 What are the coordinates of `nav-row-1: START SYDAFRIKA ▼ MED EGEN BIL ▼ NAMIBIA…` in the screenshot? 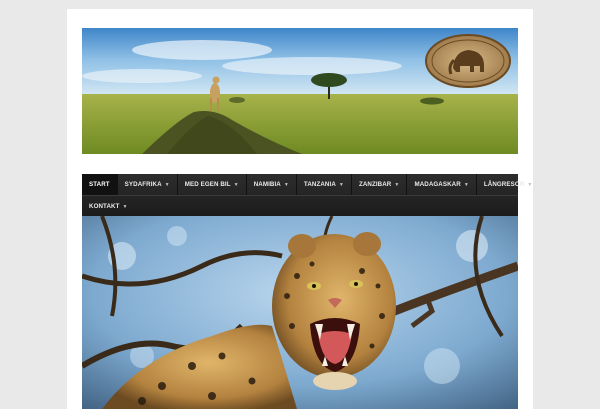 It's located at (307, 184).